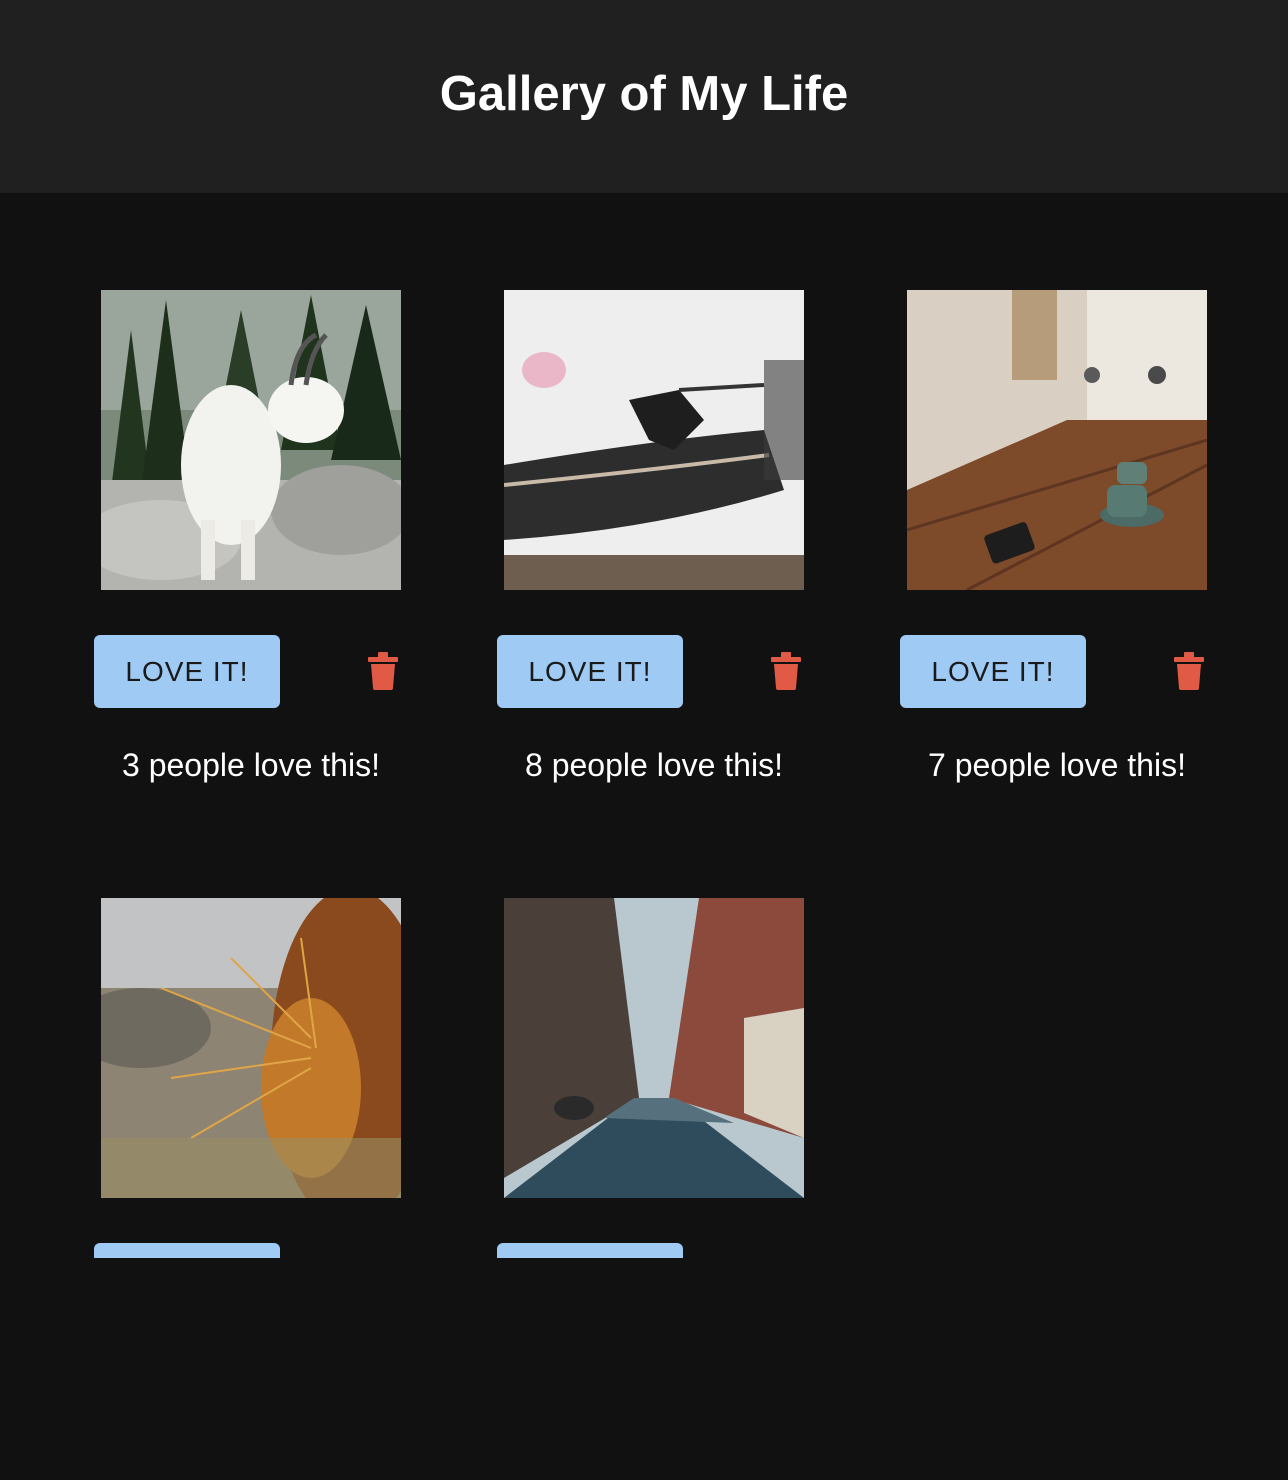 This screenshot has width=1288, height=1480. I want to click on record-player-photo, so click(654, 440).